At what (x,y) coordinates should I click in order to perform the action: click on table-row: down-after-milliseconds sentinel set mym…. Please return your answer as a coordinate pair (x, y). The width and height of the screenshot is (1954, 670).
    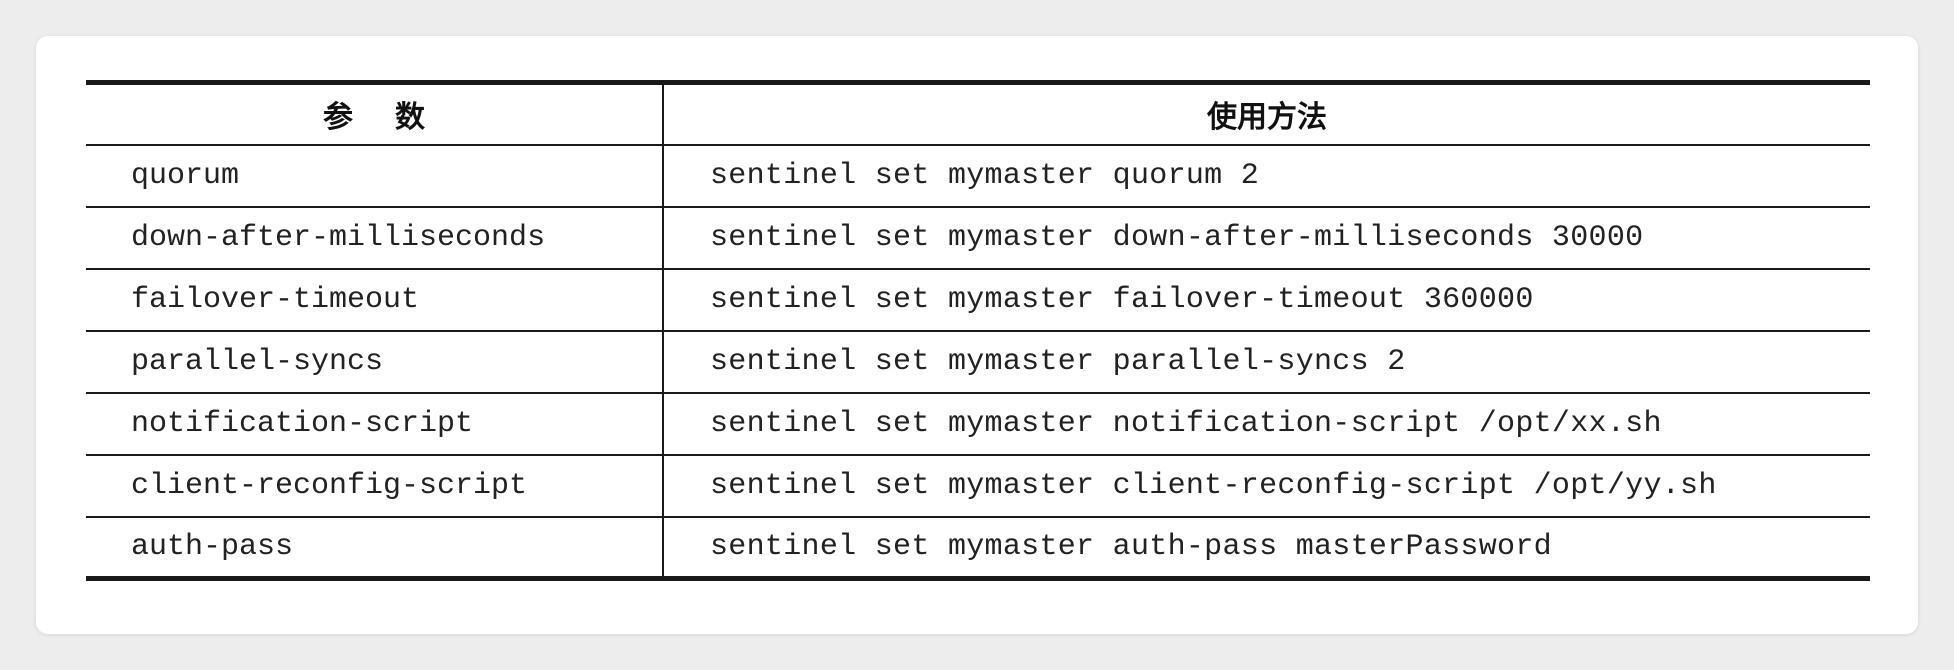
    Looking at the image, I should click on (978, 238).